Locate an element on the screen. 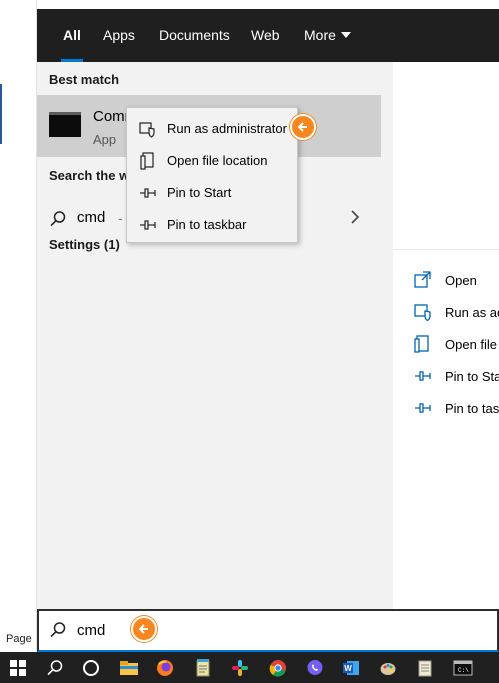  action-open: Open is located at coordinates (456, 281).